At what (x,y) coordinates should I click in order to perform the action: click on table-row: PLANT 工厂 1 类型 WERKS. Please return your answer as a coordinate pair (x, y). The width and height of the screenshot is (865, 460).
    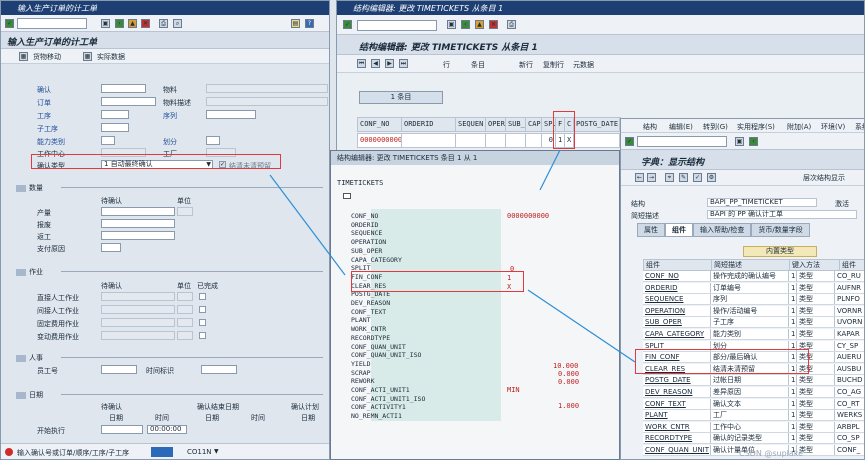
    Looking at the image, I should click on (753, 416).